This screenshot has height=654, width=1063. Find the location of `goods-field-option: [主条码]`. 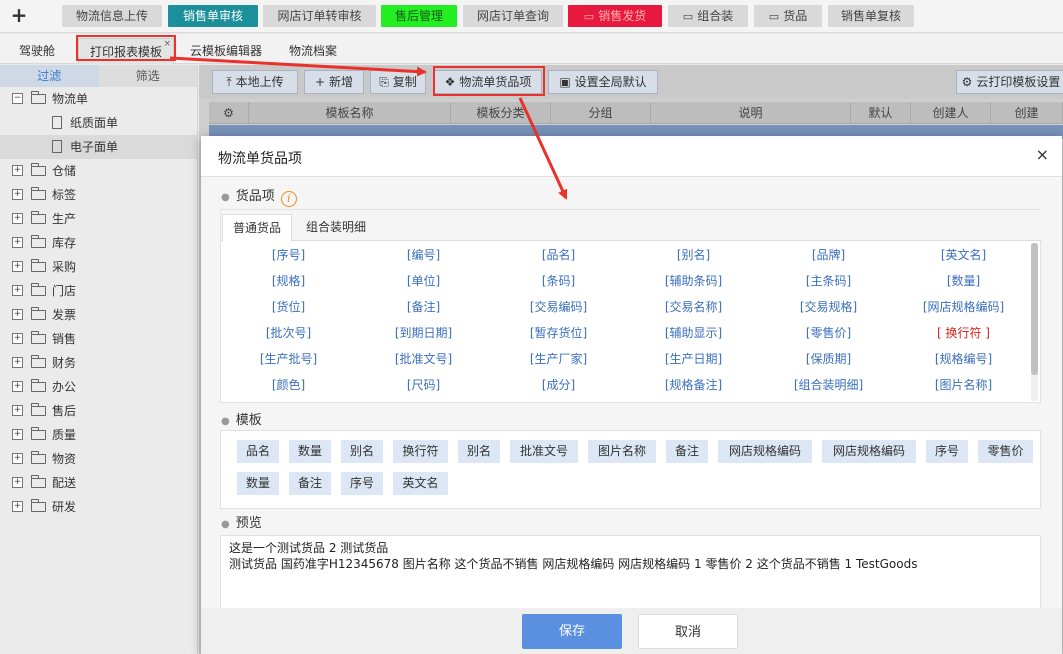

goods-field-option: [主条码] is located at coordinates (828, 281).